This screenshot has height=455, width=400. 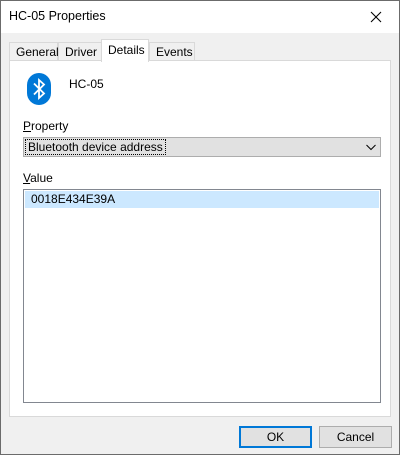 I want to click on close-icon, so click(x=376, y=16).